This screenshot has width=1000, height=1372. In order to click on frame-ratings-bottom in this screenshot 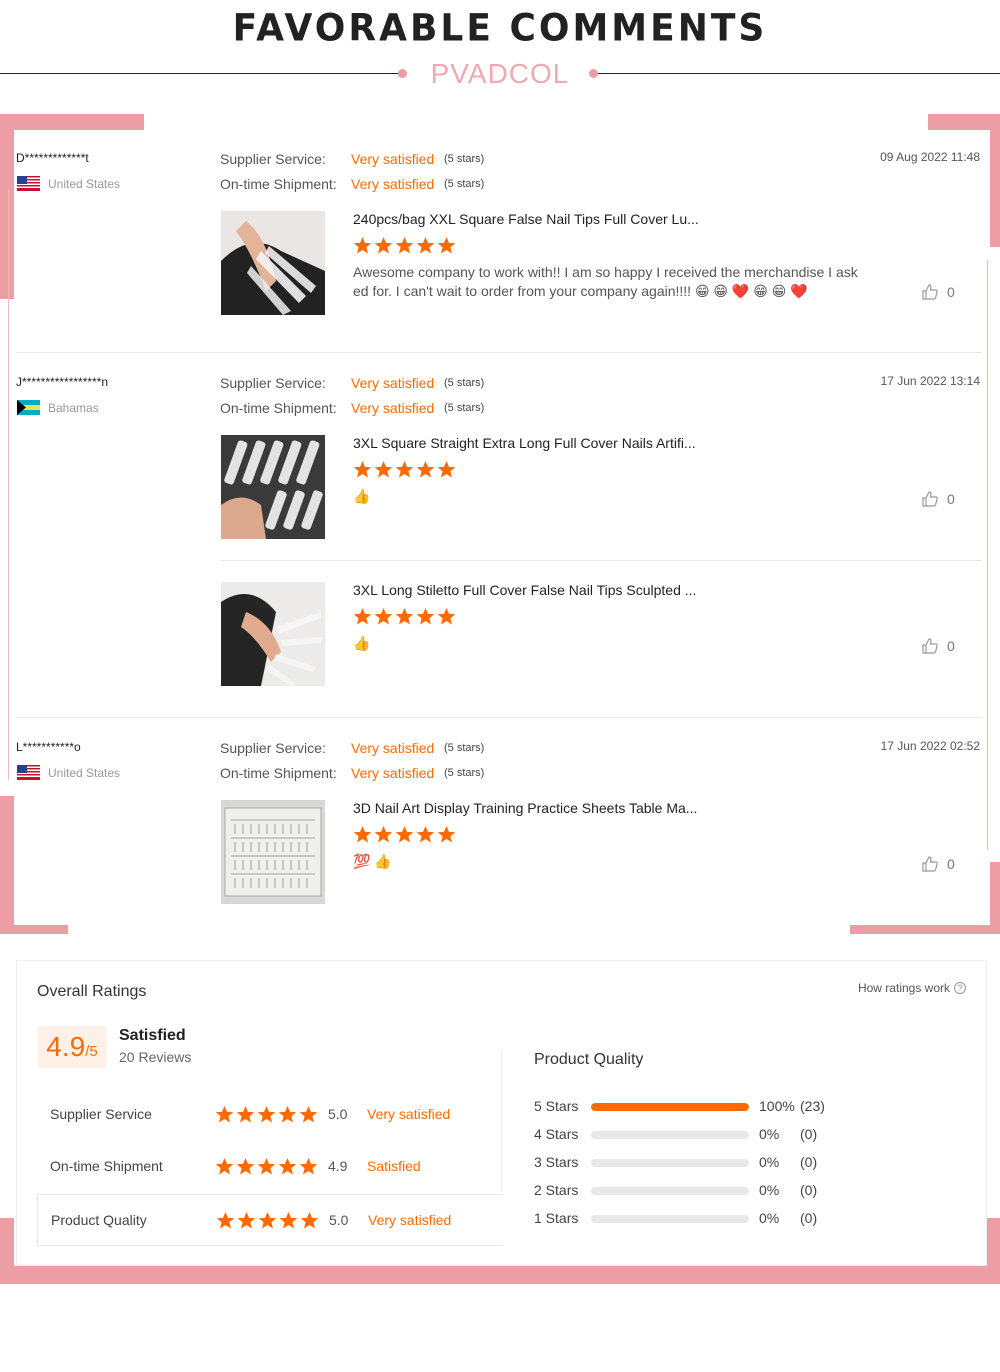, I will do `click(500, 1275)`.